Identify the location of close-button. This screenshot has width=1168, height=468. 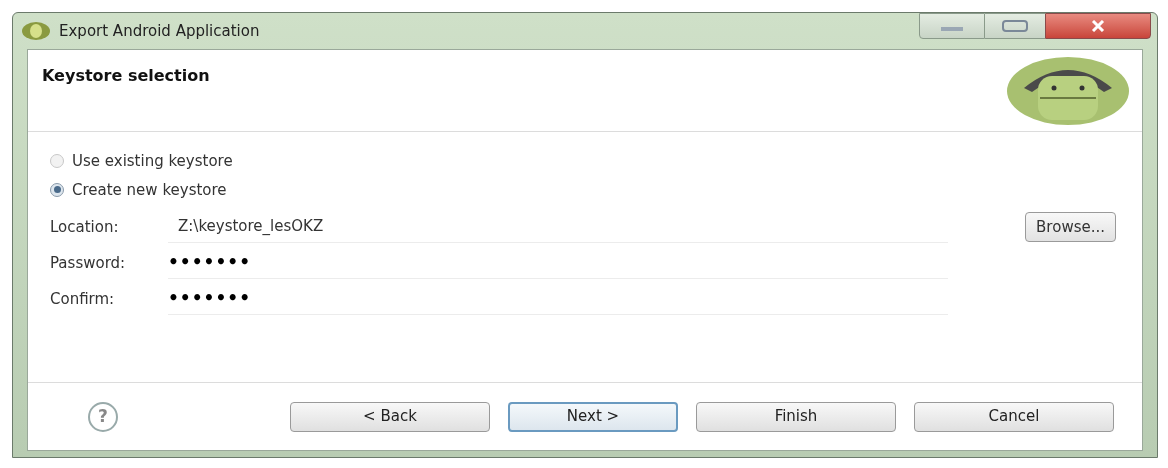
(1098, 26).